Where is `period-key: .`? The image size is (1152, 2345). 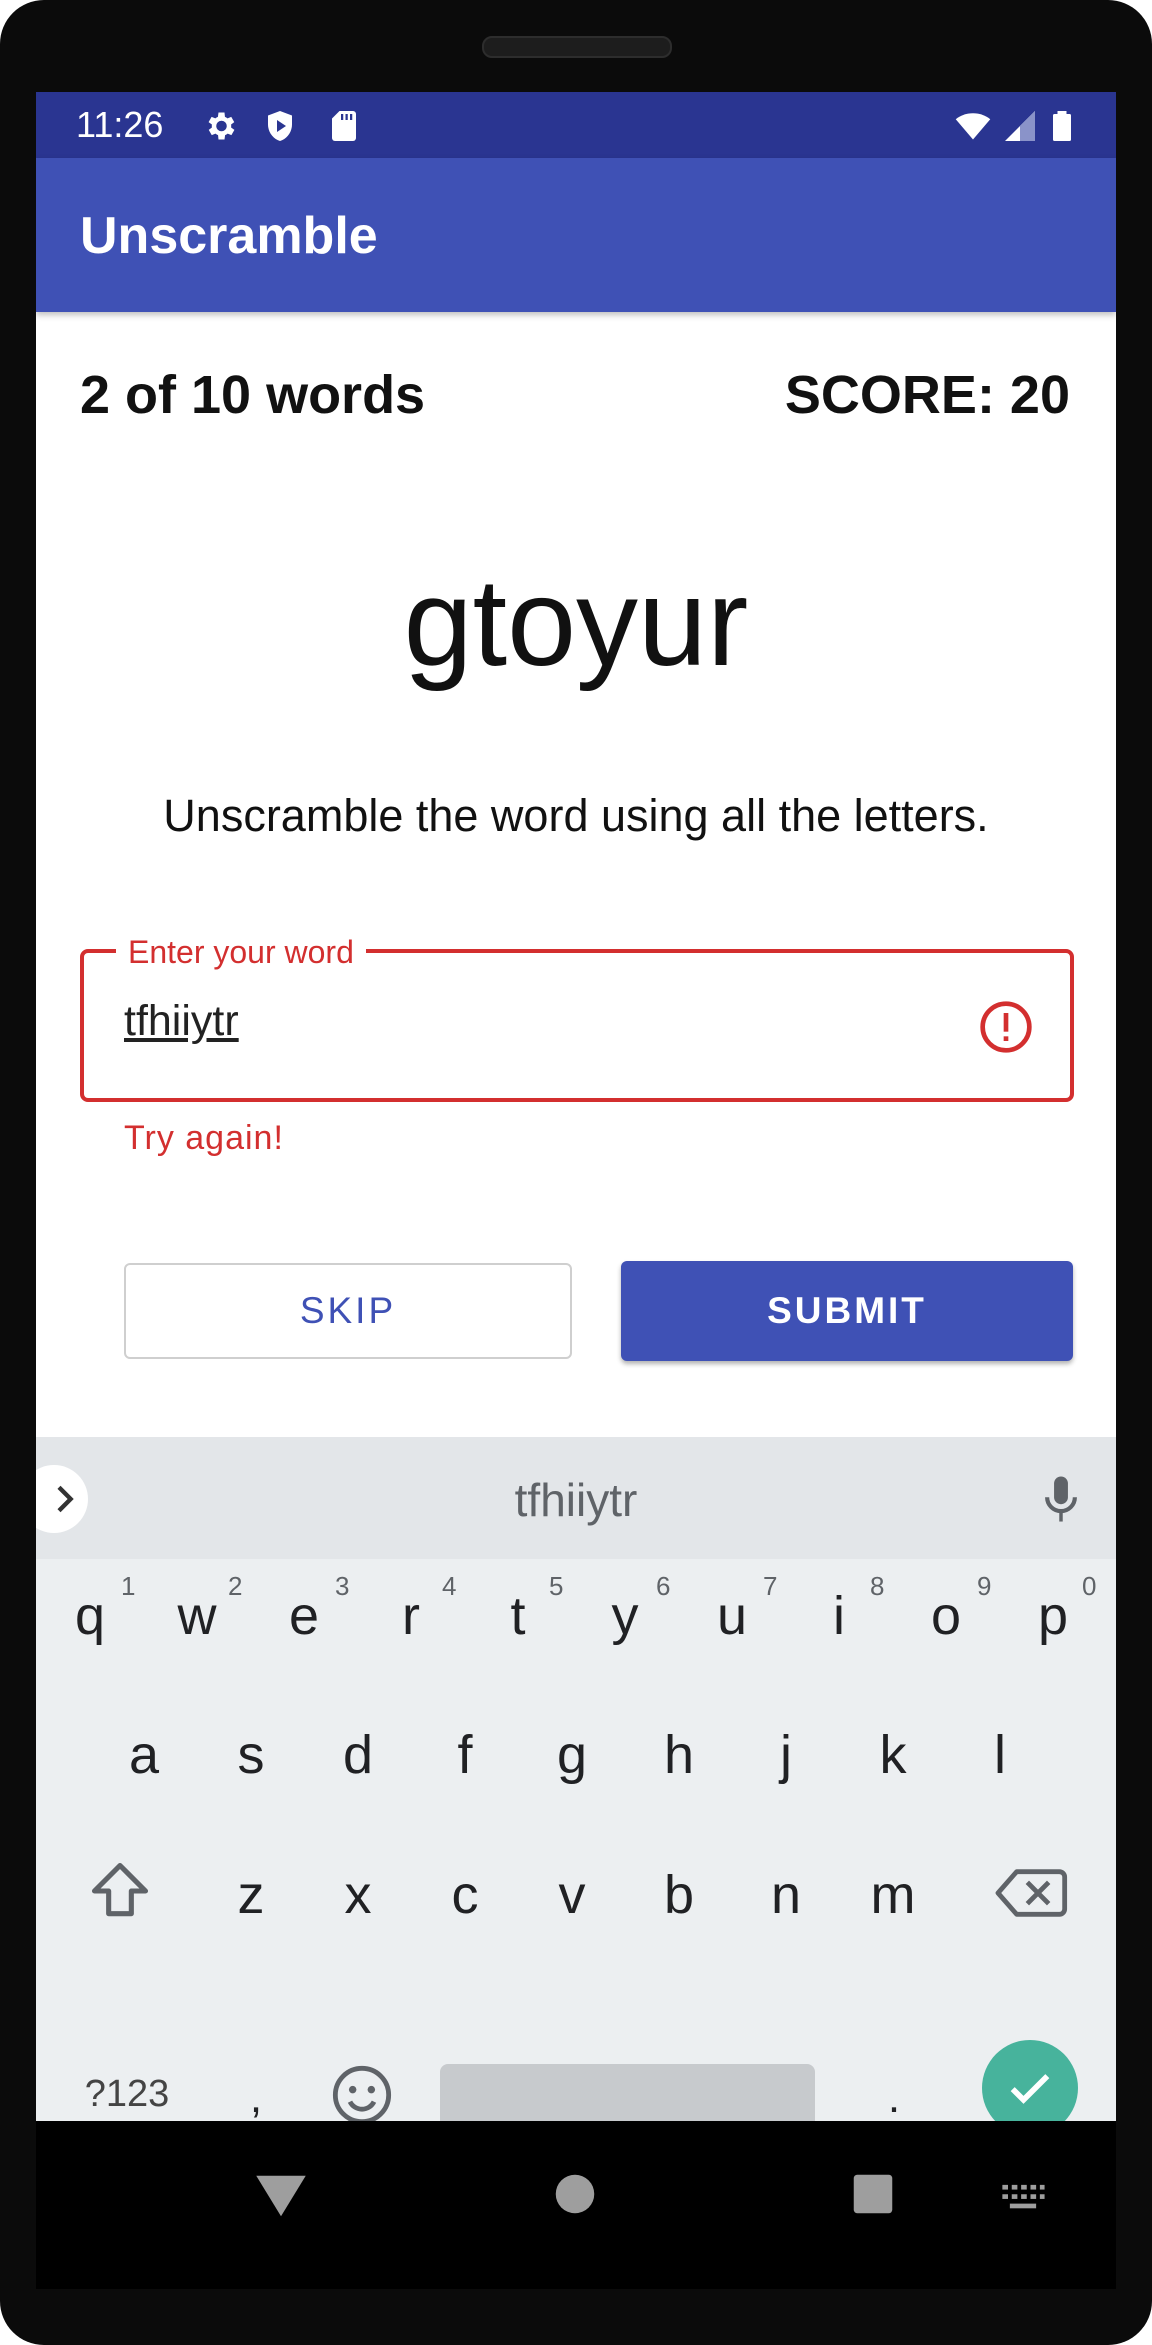 period-key: . is located at coordinates (894, 2097).